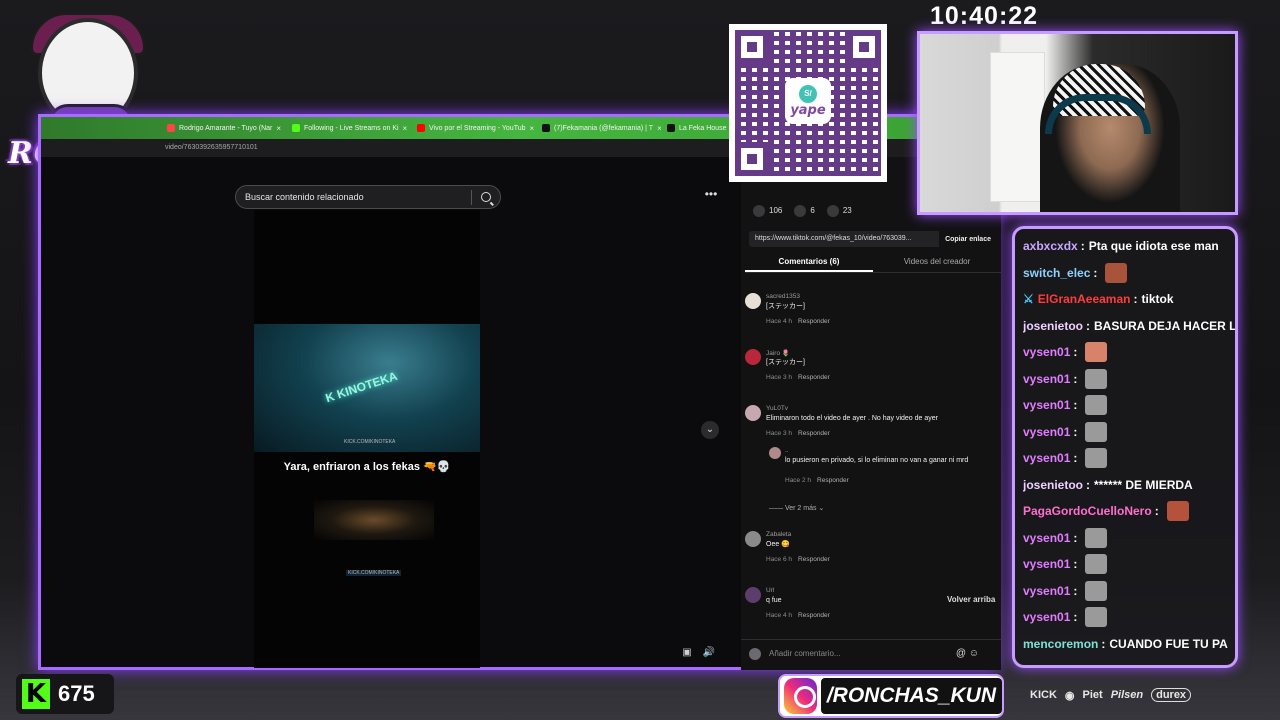 The height and width of the screenshot is (720, 1280). What do you see at coordinates (809, 262) in the screenshot?
I see `tab-comments: Comentarios (6)` at bounding box center [809, 262].